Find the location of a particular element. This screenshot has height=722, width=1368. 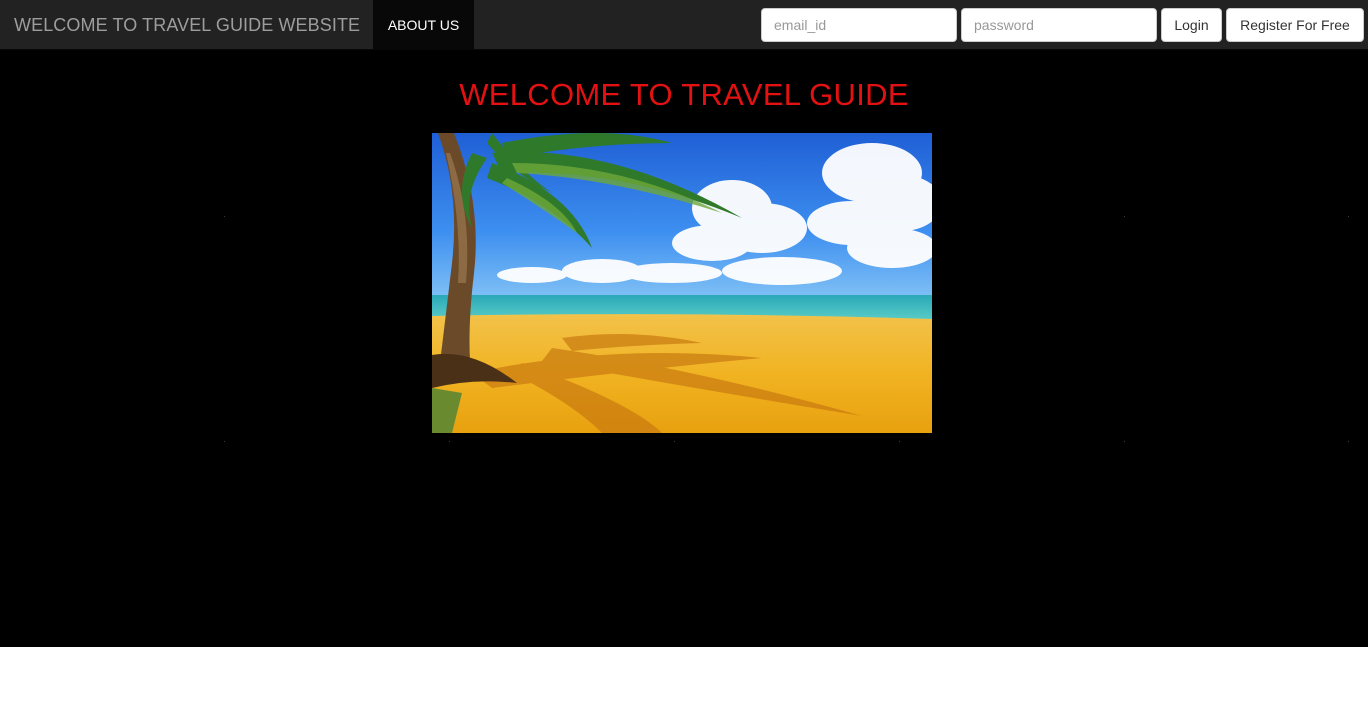

login-button: Login is located at coordinates (1191, 25).